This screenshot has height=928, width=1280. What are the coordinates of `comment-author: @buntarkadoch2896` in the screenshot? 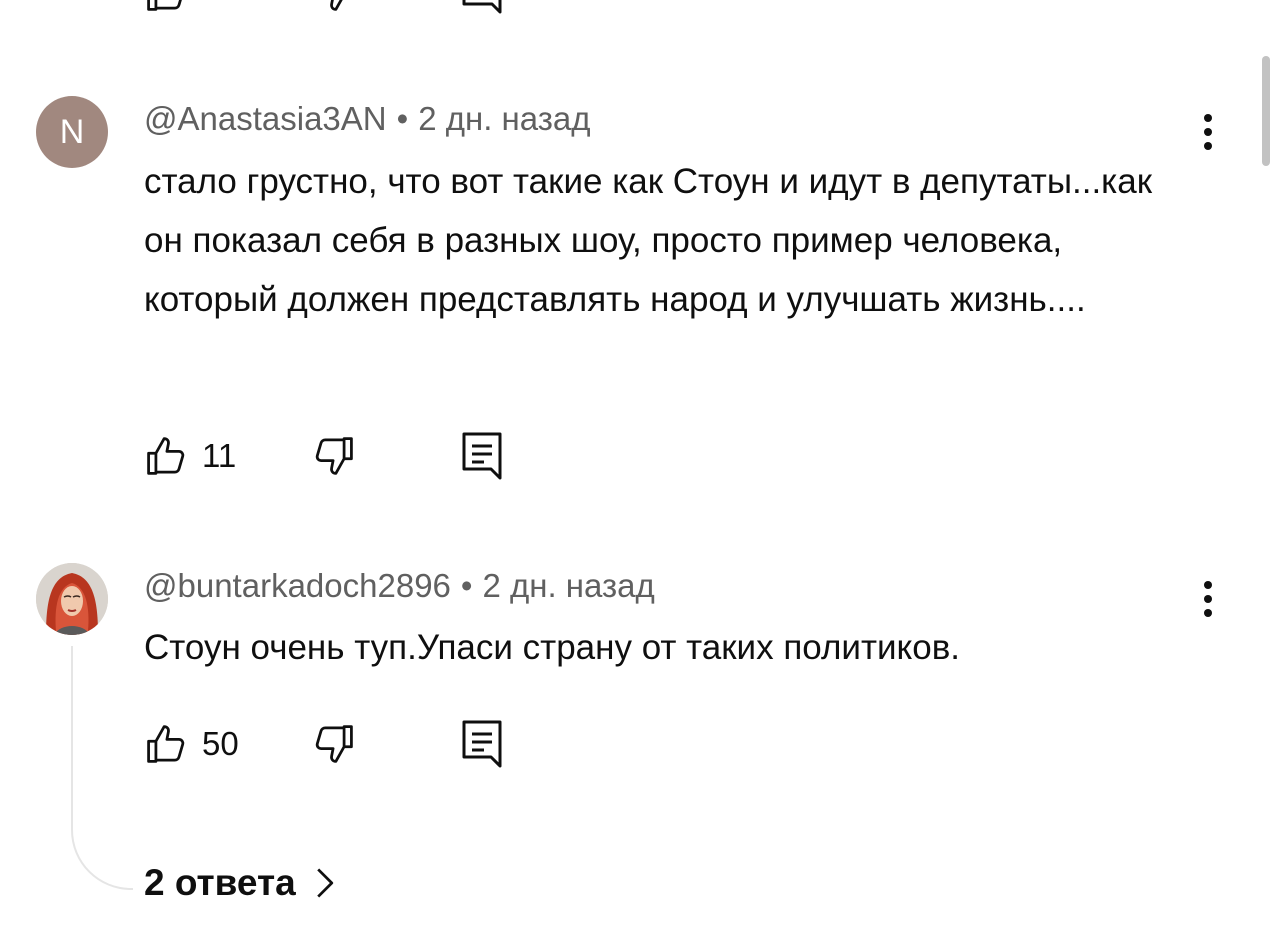 It's located at (297, 585).